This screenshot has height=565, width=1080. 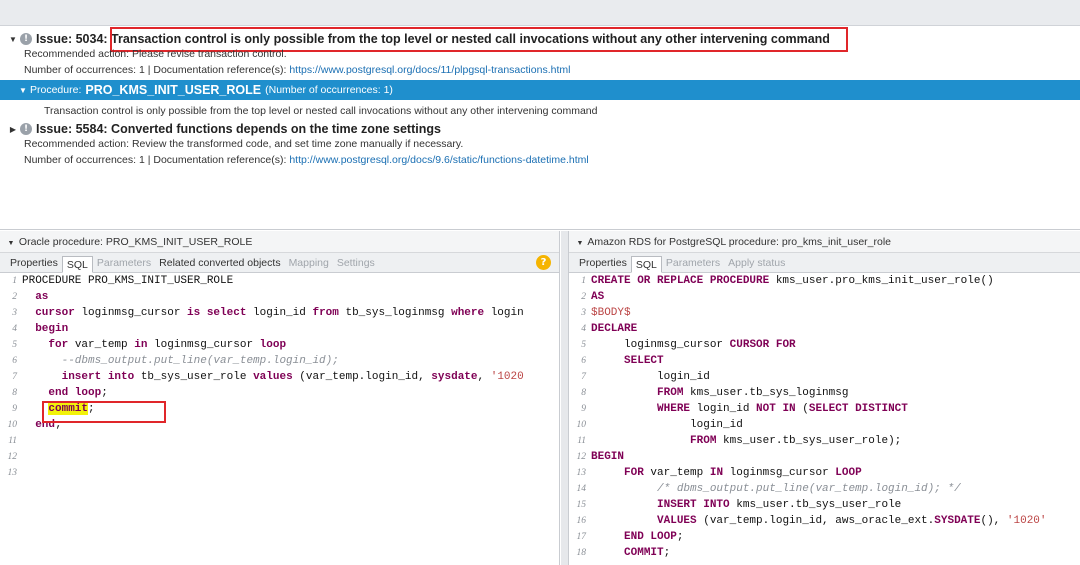 What do you see at coordinates (504, 313) in the screenshot?
I see `code-text: login` at bounding box center [504, 313].